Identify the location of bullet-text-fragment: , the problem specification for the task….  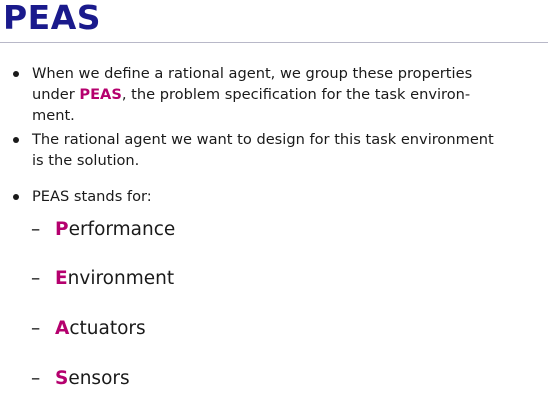
(296, 94).